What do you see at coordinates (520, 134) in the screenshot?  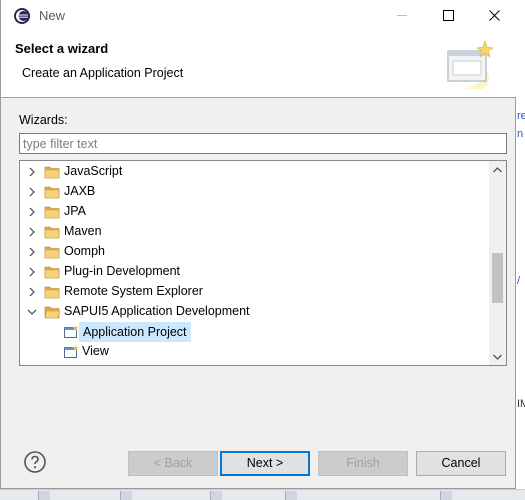 I see `background-text-fragment: n` at bounding box center [520, 134].